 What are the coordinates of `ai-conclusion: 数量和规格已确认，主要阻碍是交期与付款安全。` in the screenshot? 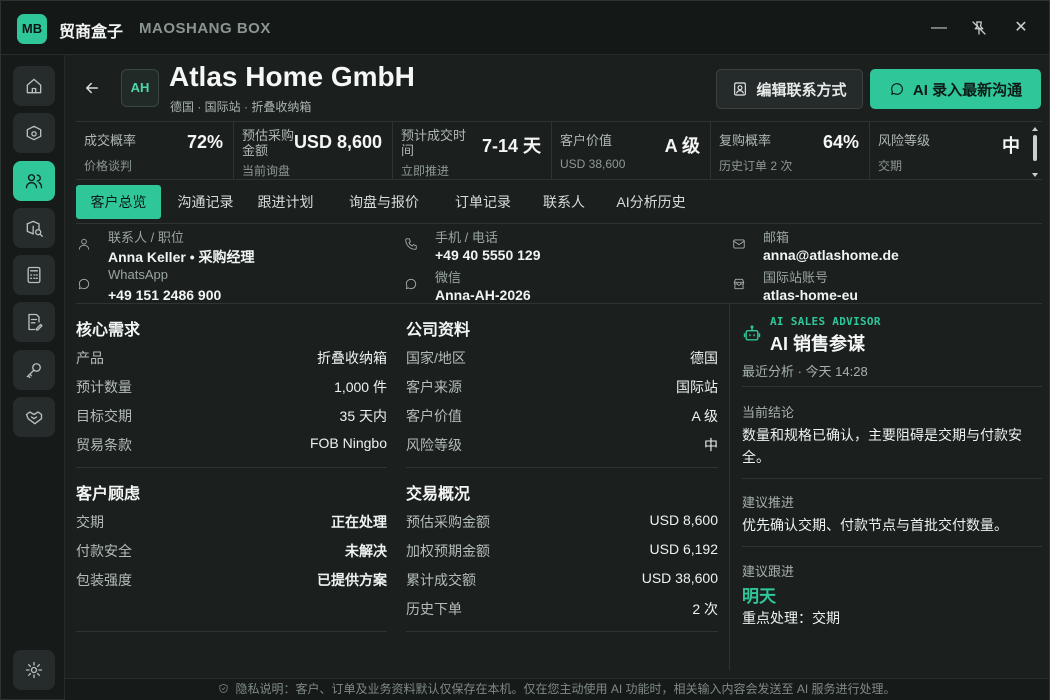 It's located at (882, 446).